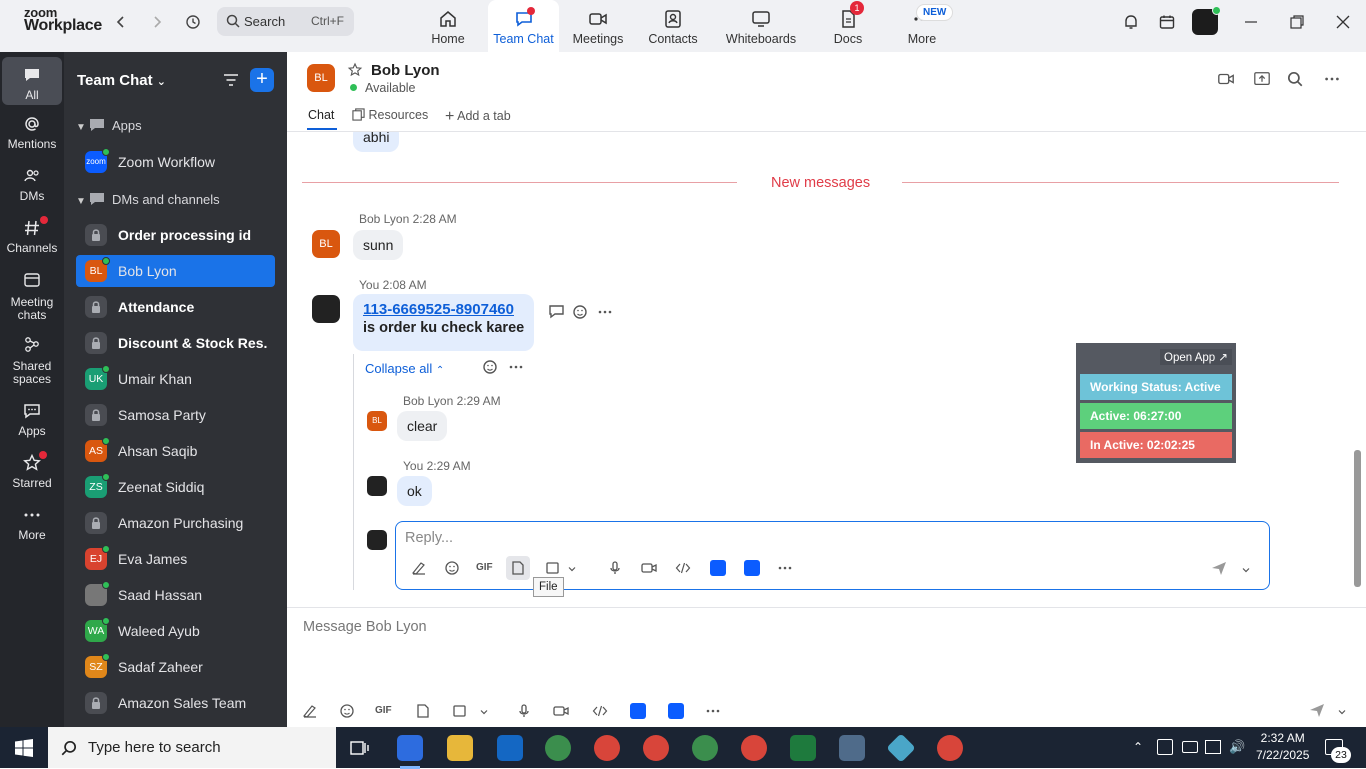 The width and height of the screenshot is (1366, 769). I want to click on battery-icon, so click(1190, 747).